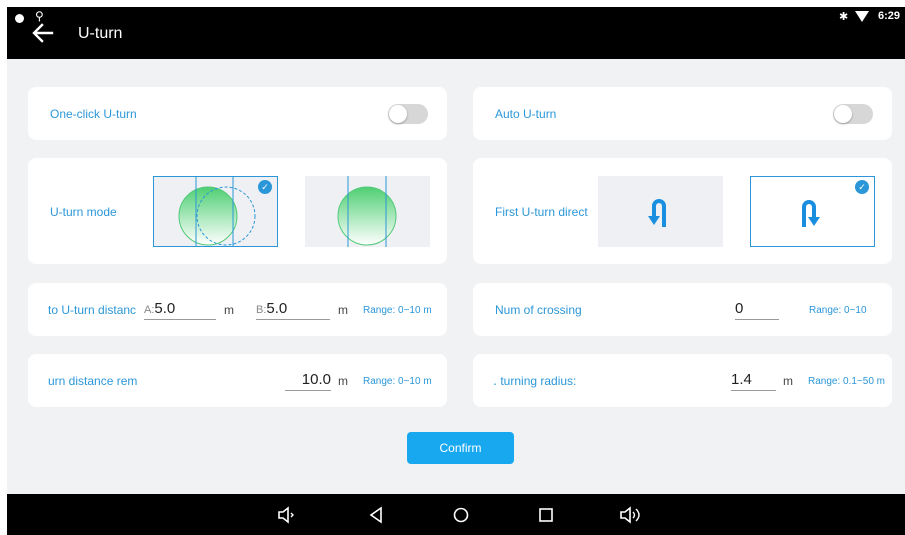  What do you see at coordinates (753, 380) in the screenshot?
I see `turning-radius-field: 1.4` at bounding box center [753, 380].